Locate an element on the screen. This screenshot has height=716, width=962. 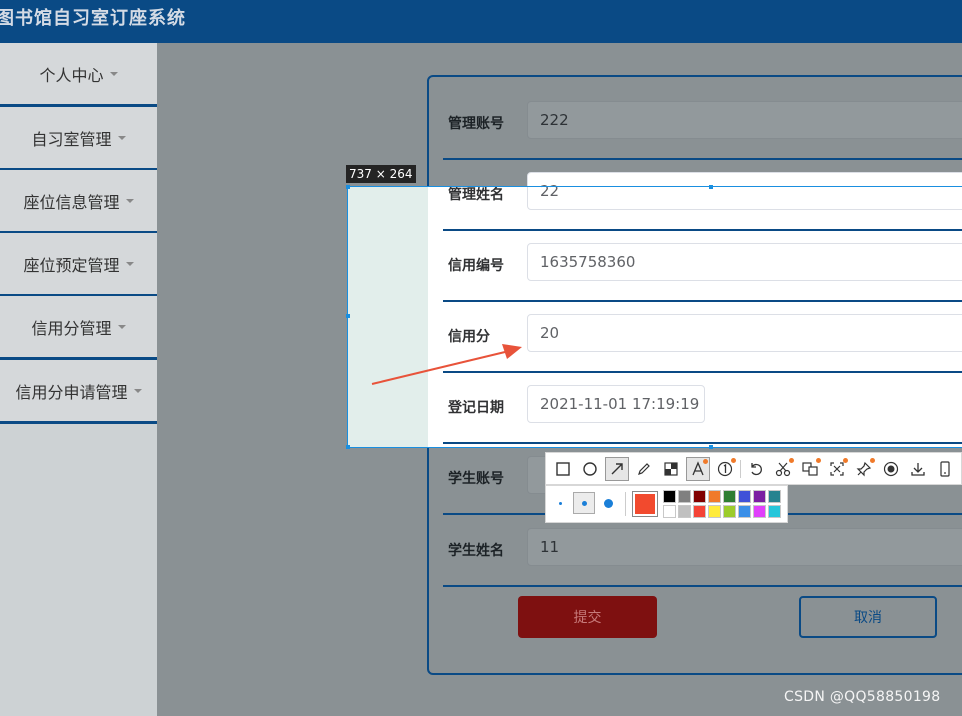
sidebar-item-label: 信用分管理 is located at coordinates (71, 328).